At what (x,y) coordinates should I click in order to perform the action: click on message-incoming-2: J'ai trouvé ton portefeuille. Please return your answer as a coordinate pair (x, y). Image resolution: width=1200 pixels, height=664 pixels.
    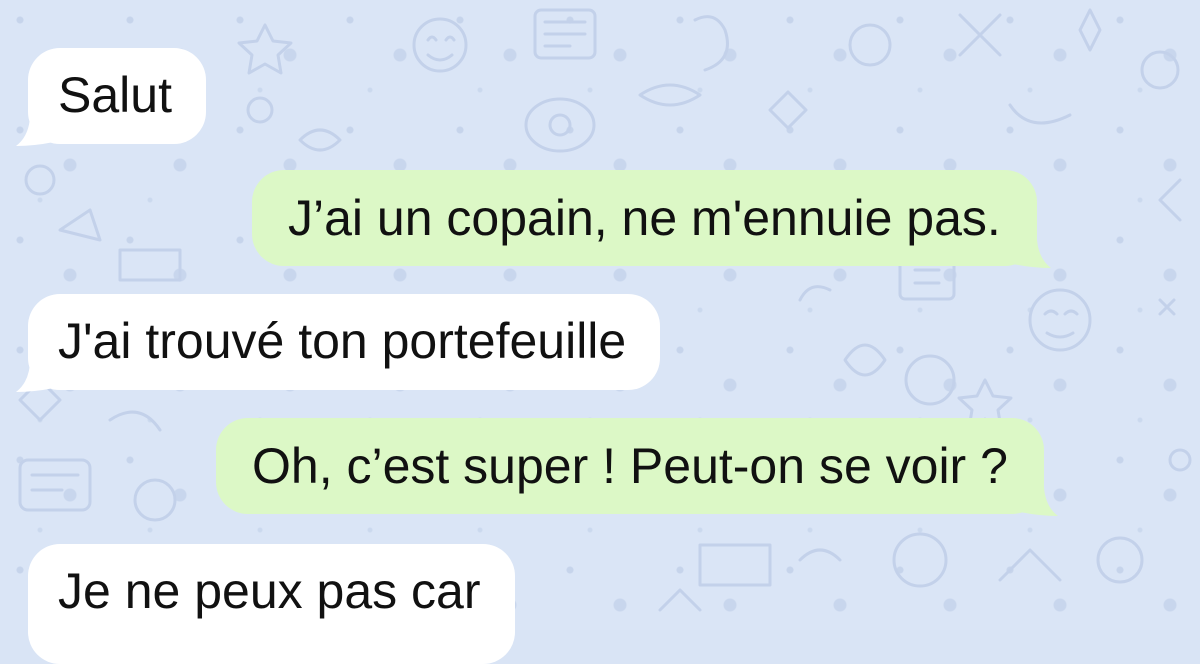
    Looking at the image, I should click on (338, 343).